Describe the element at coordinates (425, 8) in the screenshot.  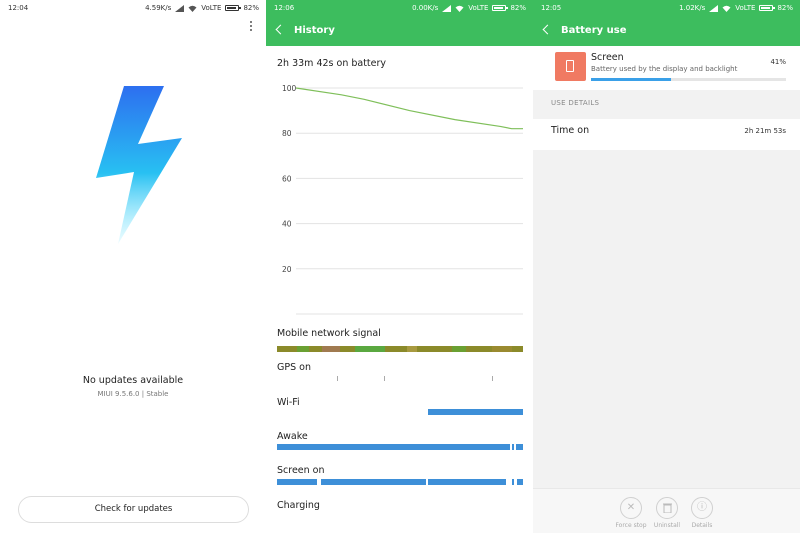
I see `network-speed: 0.00K/s` at that location.